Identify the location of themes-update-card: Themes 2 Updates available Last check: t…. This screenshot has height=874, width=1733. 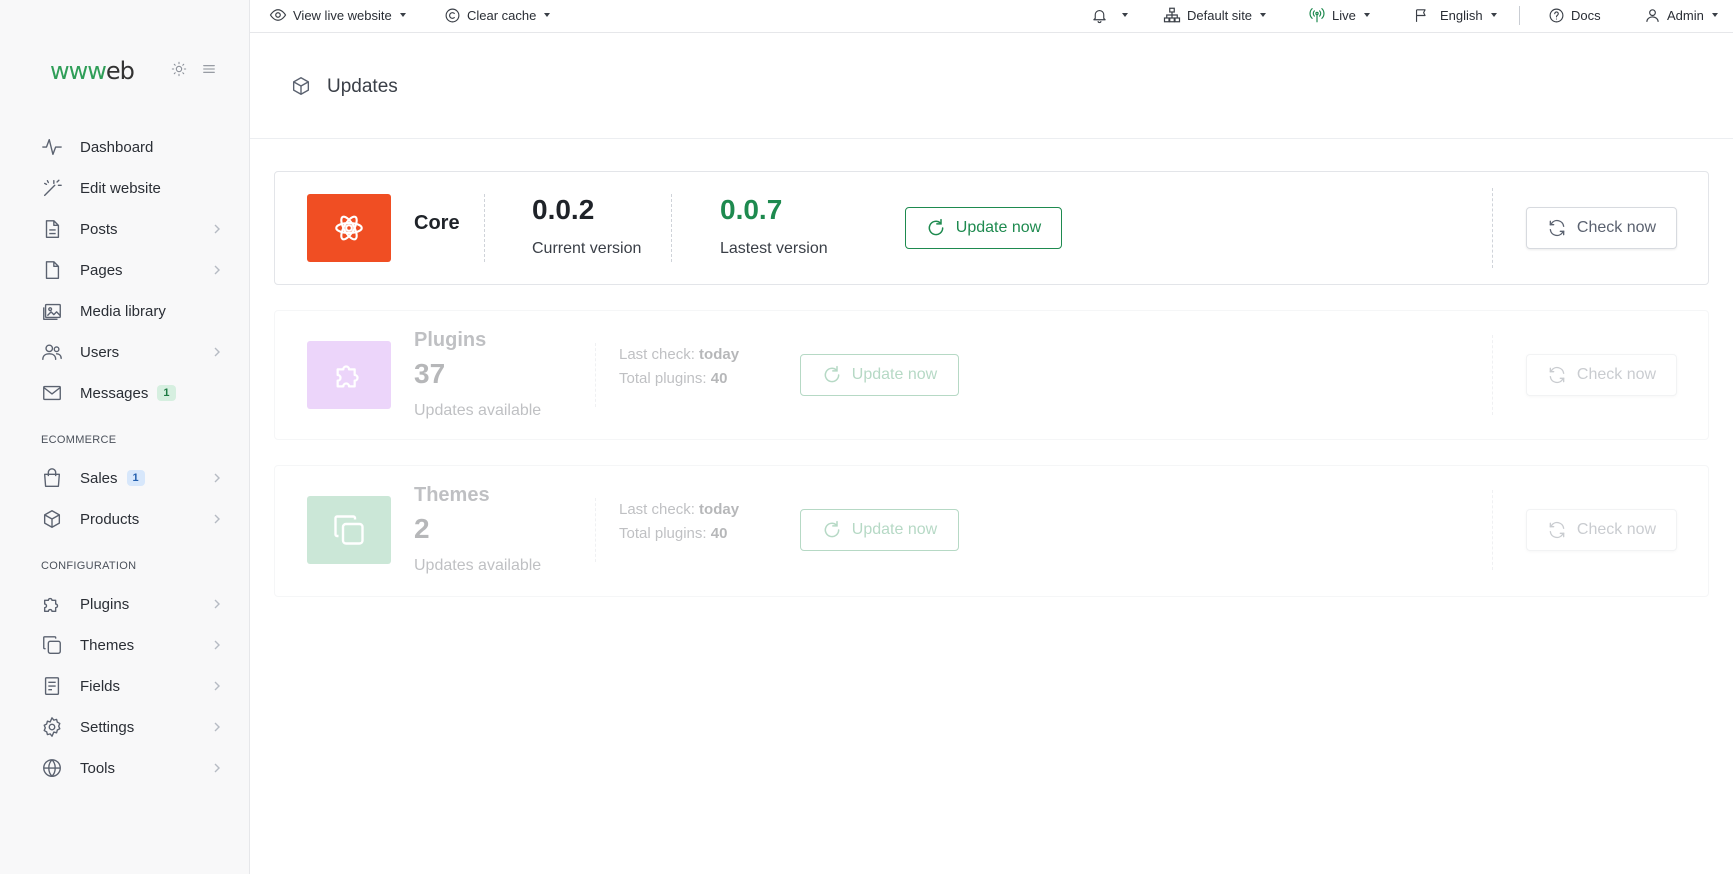
(991, 531).